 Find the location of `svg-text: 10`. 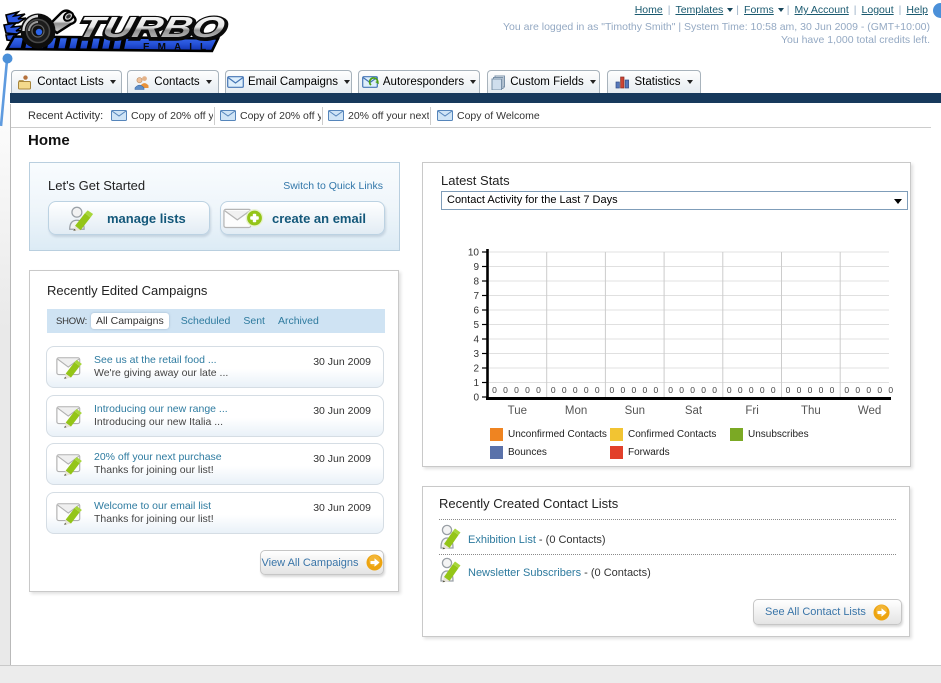

svg-text: 10 is located at coordinates (474, 253).